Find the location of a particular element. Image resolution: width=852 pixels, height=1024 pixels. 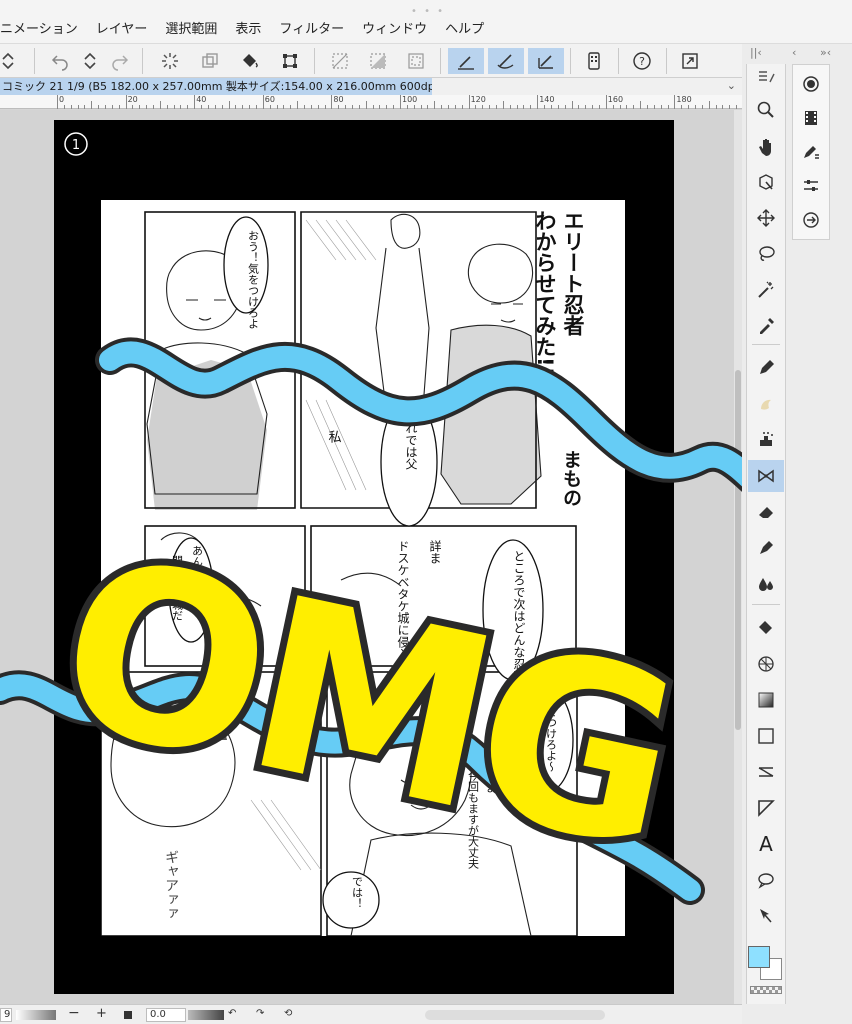

device-icon is located at coordinates (594, 61).